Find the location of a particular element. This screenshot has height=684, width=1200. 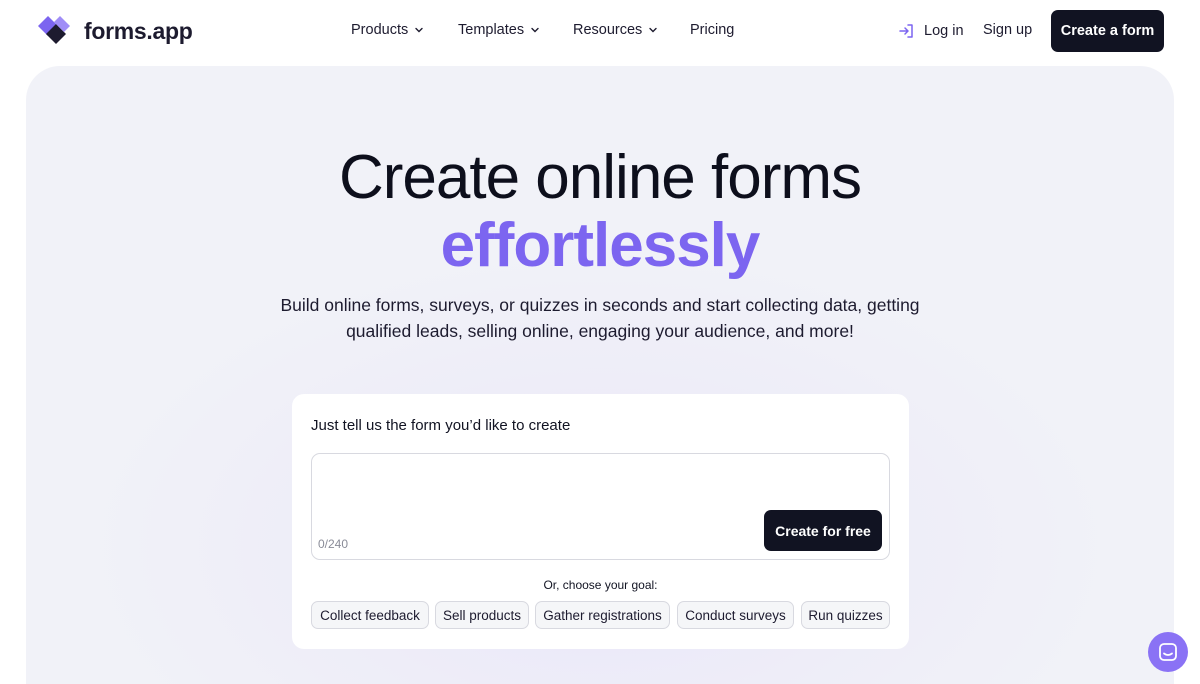

nav-pricing: Pricing is located at coordinates (712, 30).